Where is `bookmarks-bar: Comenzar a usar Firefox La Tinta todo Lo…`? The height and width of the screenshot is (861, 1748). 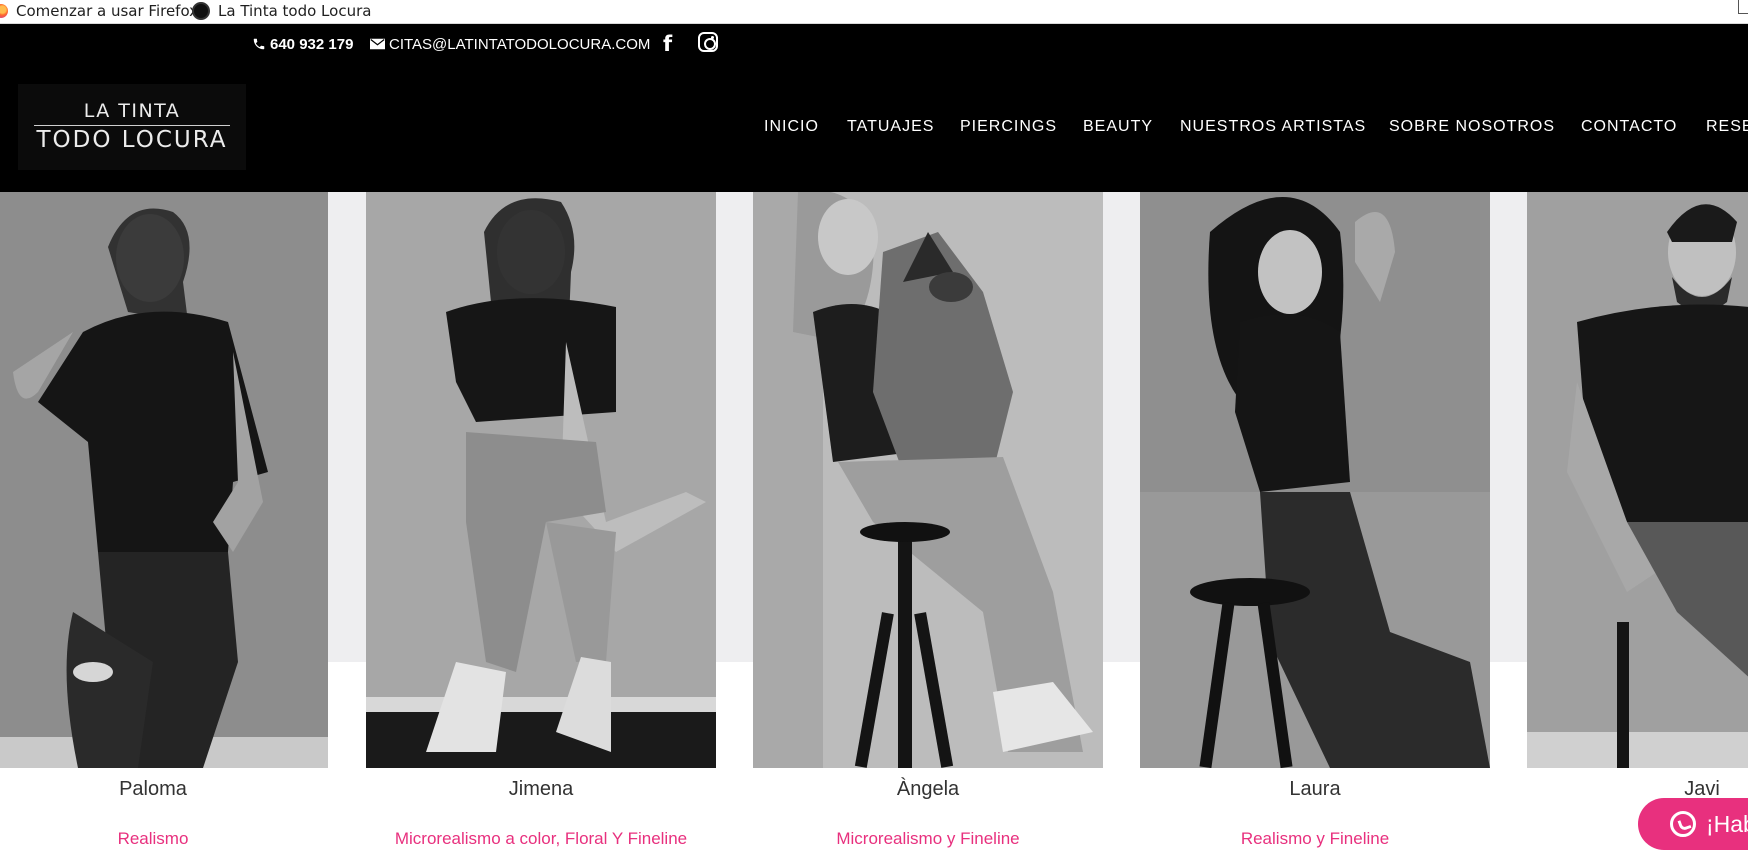
bookmarks-bar: Comenzar a usar Firefox La Tinta todo Lo… is located at coordinates (874, 12).